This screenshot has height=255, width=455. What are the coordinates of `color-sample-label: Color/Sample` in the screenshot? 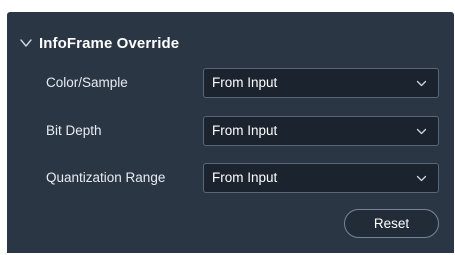 It's located at (87, 82).